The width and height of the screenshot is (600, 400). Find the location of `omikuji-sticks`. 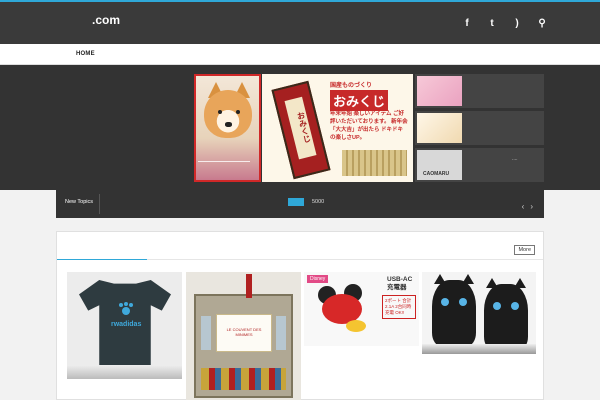

omikuji-sticks is located at coordinates (374, 163).